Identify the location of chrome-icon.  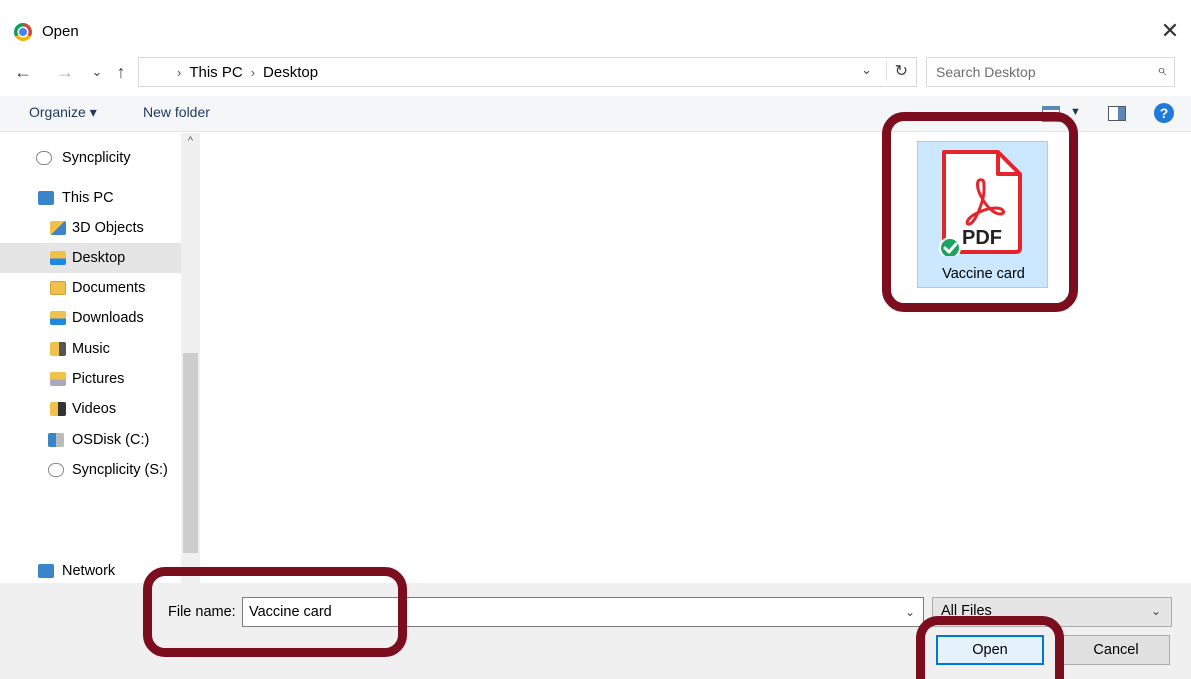
(23, 32).